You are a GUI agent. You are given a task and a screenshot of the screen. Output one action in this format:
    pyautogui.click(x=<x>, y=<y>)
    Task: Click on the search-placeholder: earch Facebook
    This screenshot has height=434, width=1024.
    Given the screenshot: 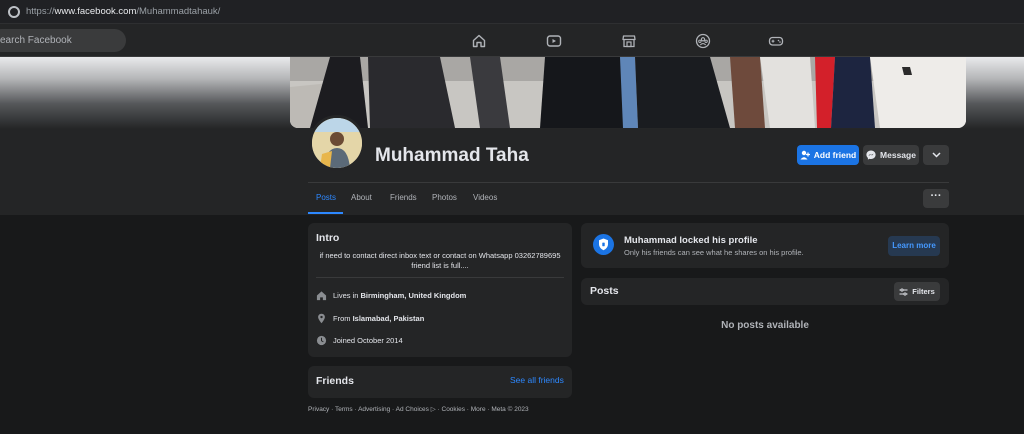 What is the action you would take?
    pyautogui.click(x=36, y=40)
    